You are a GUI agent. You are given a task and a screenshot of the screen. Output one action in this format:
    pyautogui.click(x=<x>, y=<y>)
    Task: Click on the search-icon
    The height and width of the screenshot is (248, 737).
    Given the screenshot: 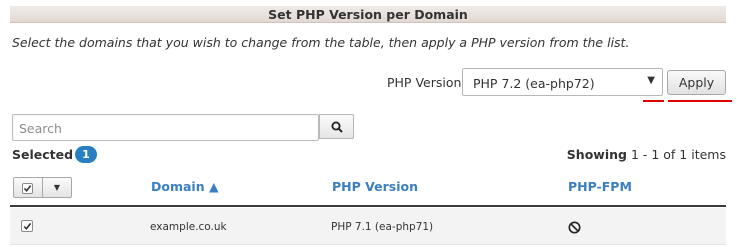 What is the action you would take?
    pyautogui.click(x=337, y=127)
    